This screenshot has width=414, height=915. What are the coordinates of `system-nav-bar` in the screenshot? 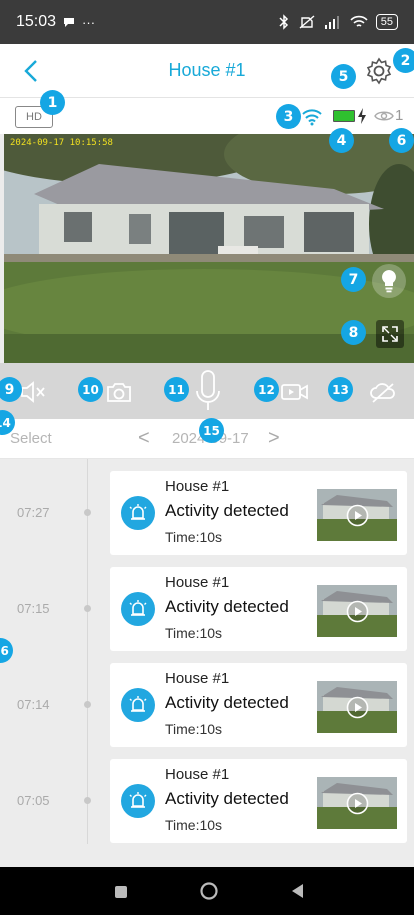 It's located at (207, 891).